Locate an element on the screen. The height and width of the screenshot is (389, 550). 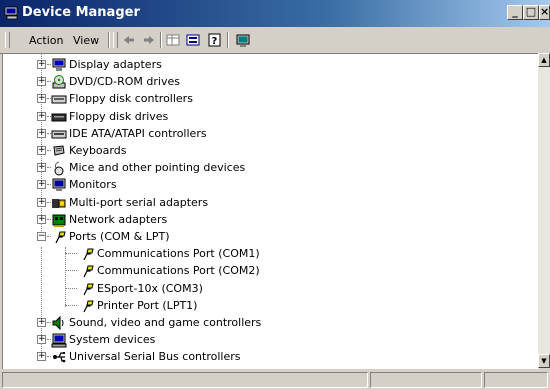
menu-action-label: Action is located at coordinates (46, 40).